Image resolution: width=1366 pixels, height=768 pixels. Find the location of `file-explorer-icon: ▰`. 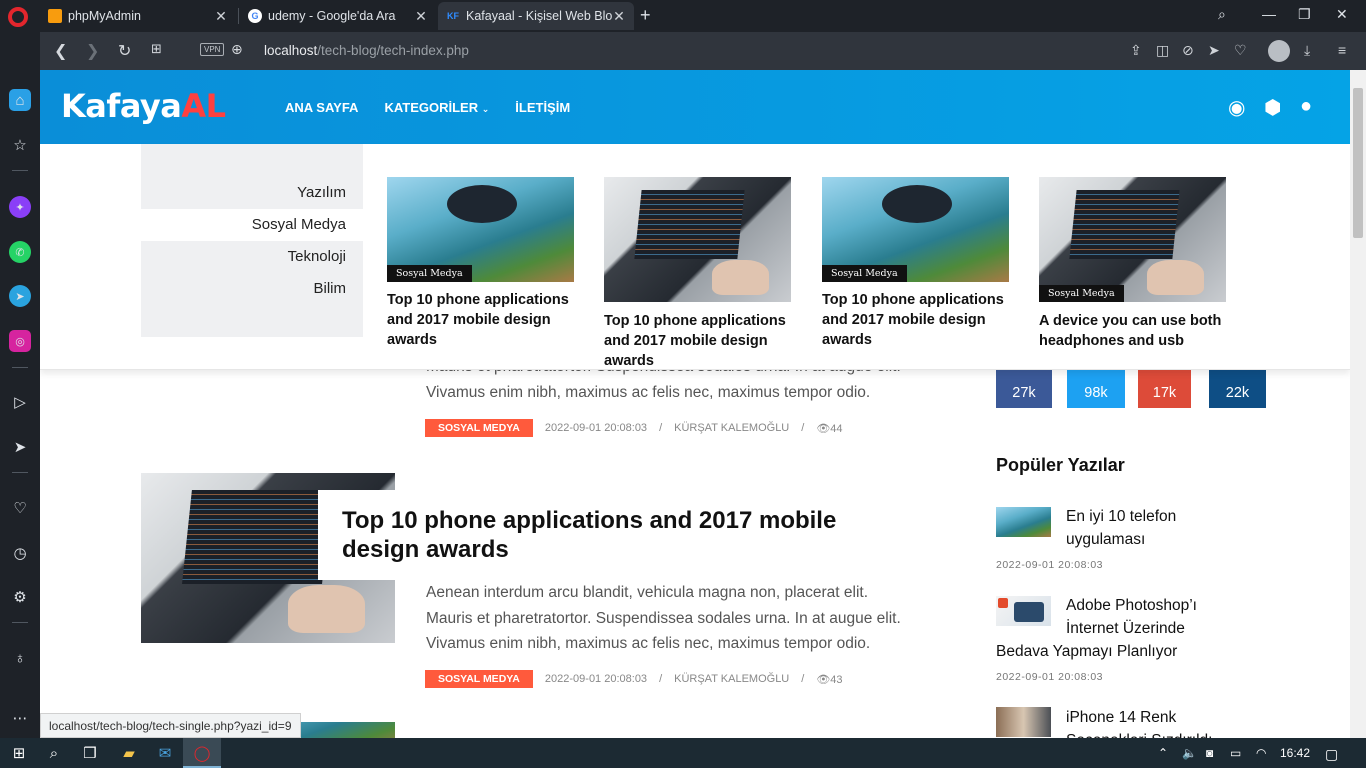

file-explorer-icon: ▰ is located at coordinates (129, 753).